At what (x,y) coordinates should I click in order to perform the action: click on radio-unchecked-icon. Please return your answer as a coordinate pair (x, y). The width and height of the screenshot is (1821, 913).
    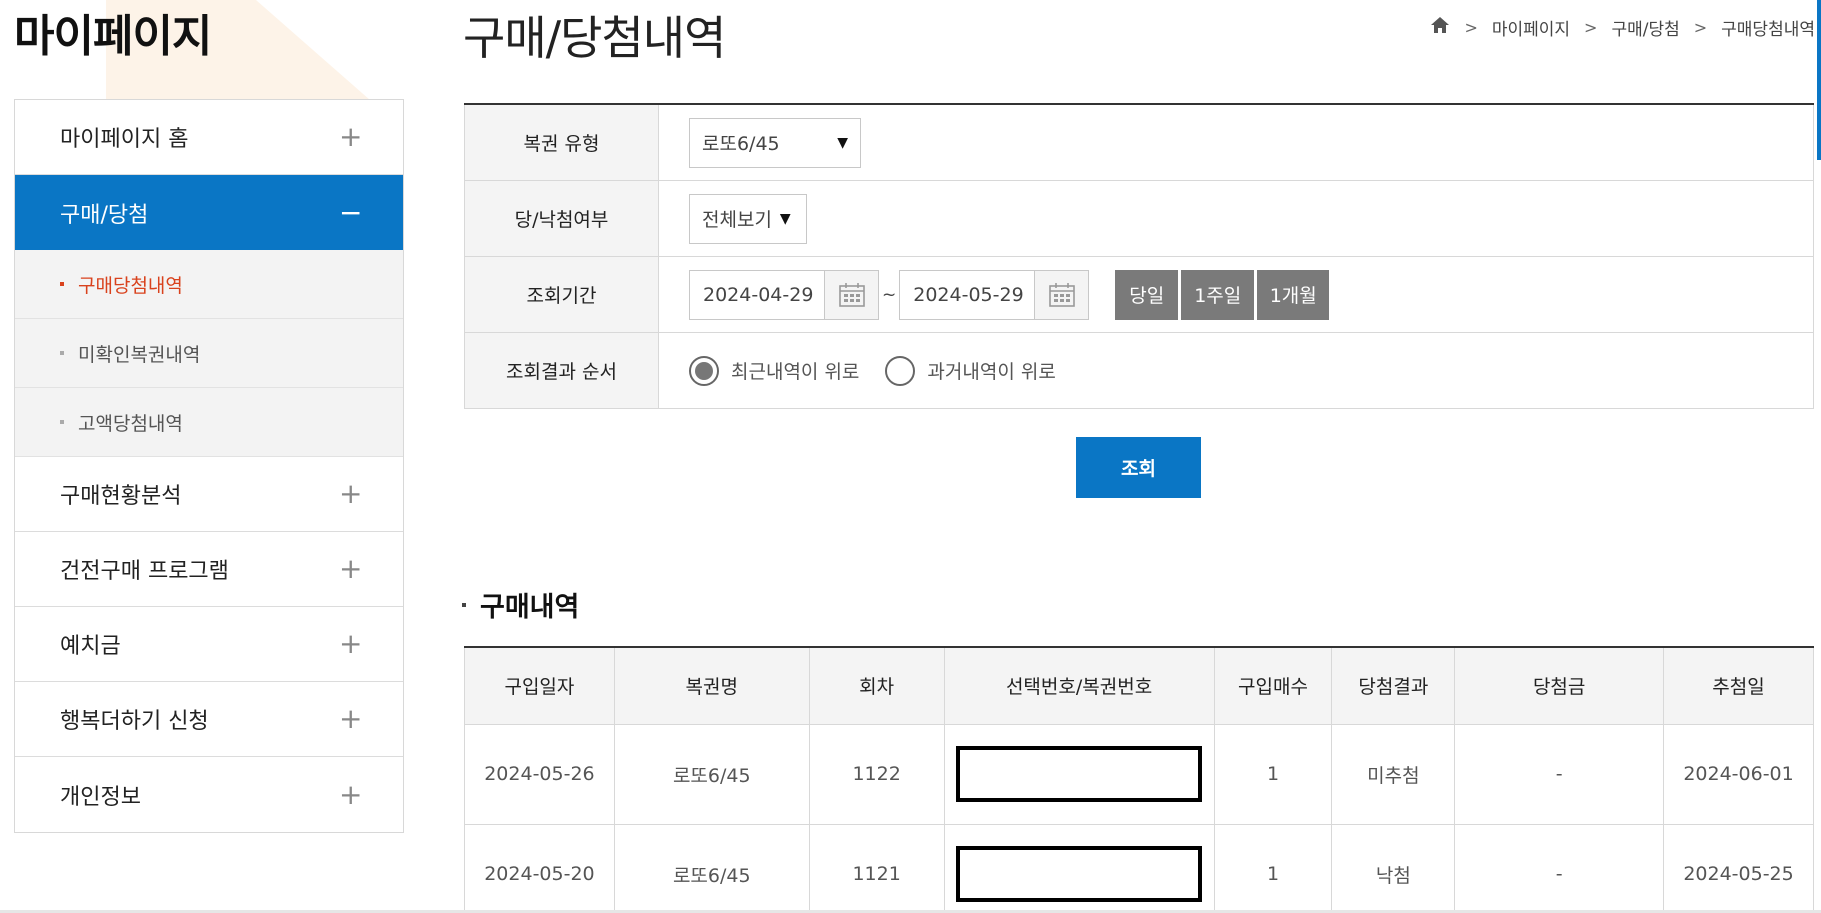
    Looking at the image, I should click on (900, 370).